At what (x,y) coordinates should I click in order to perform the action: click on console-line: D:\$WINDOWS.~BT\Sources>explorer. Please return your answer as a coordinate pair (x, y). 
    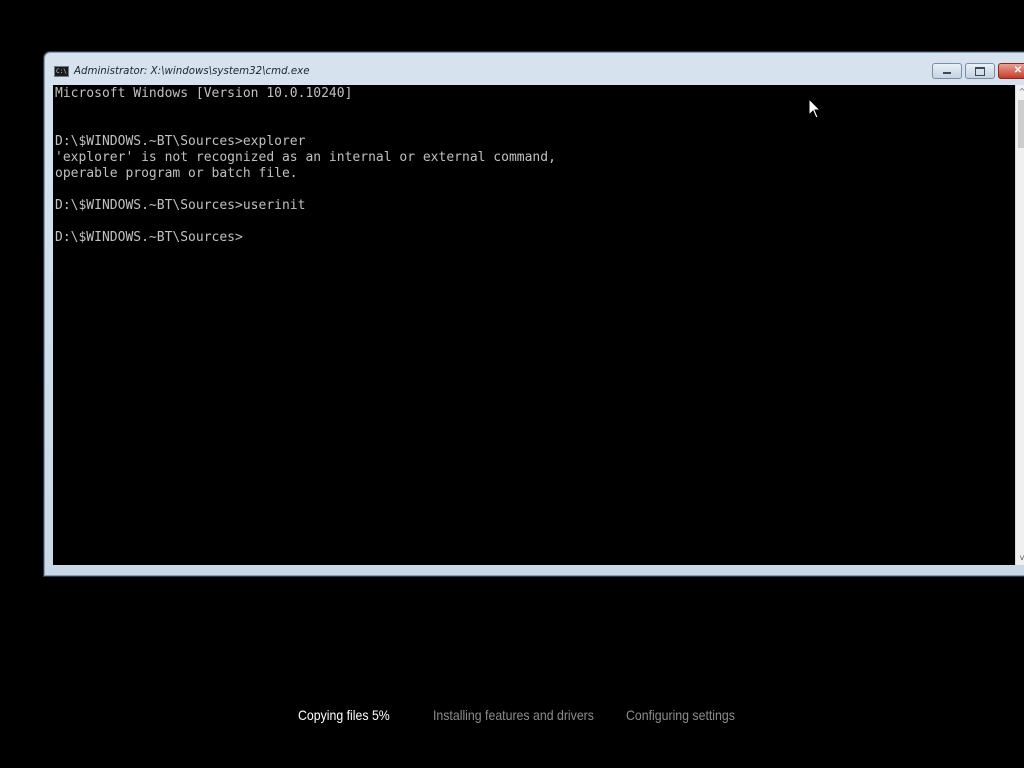
    Looking at the image, I should click on (180, 141).